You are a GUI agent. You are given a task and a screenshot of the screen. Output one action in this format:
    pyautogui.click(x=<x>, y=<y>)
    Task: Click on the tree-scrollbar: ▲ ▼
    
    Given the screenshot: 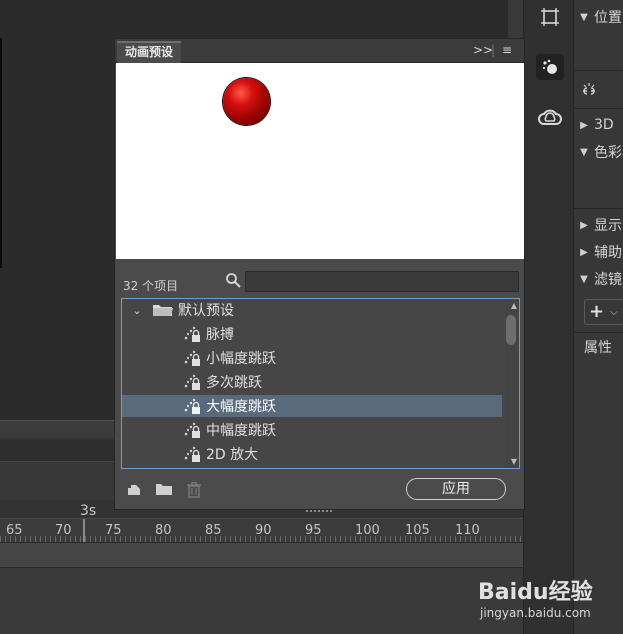 What is the action you would take?
    pyautogui.click(x=512, y=383)
    